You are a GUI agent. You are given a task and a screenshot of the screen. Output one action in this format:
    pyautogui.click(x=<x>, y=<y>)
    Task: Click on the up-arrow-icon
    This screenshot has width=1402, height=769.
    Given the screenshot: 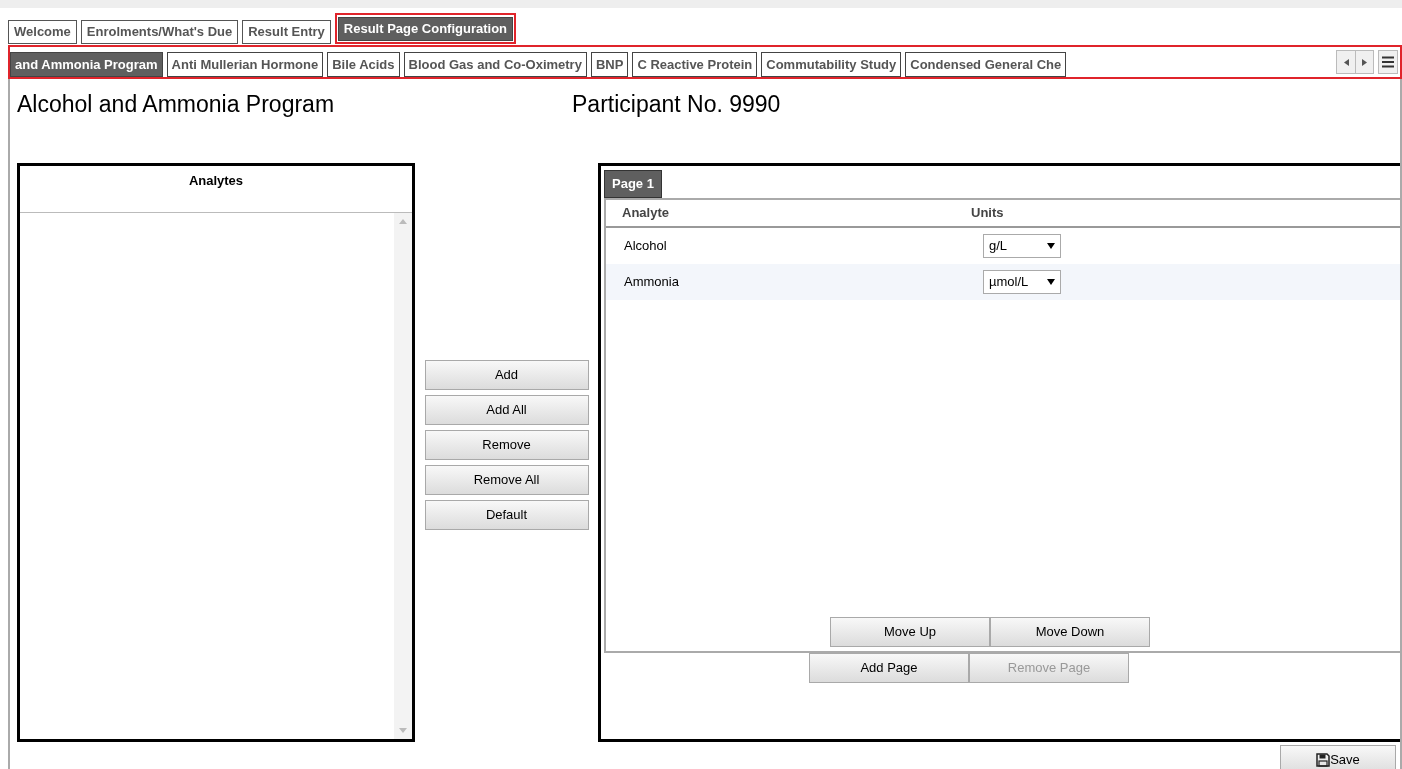 What is the action you would take?
    pyautogui.click(x=403, y=221)
    